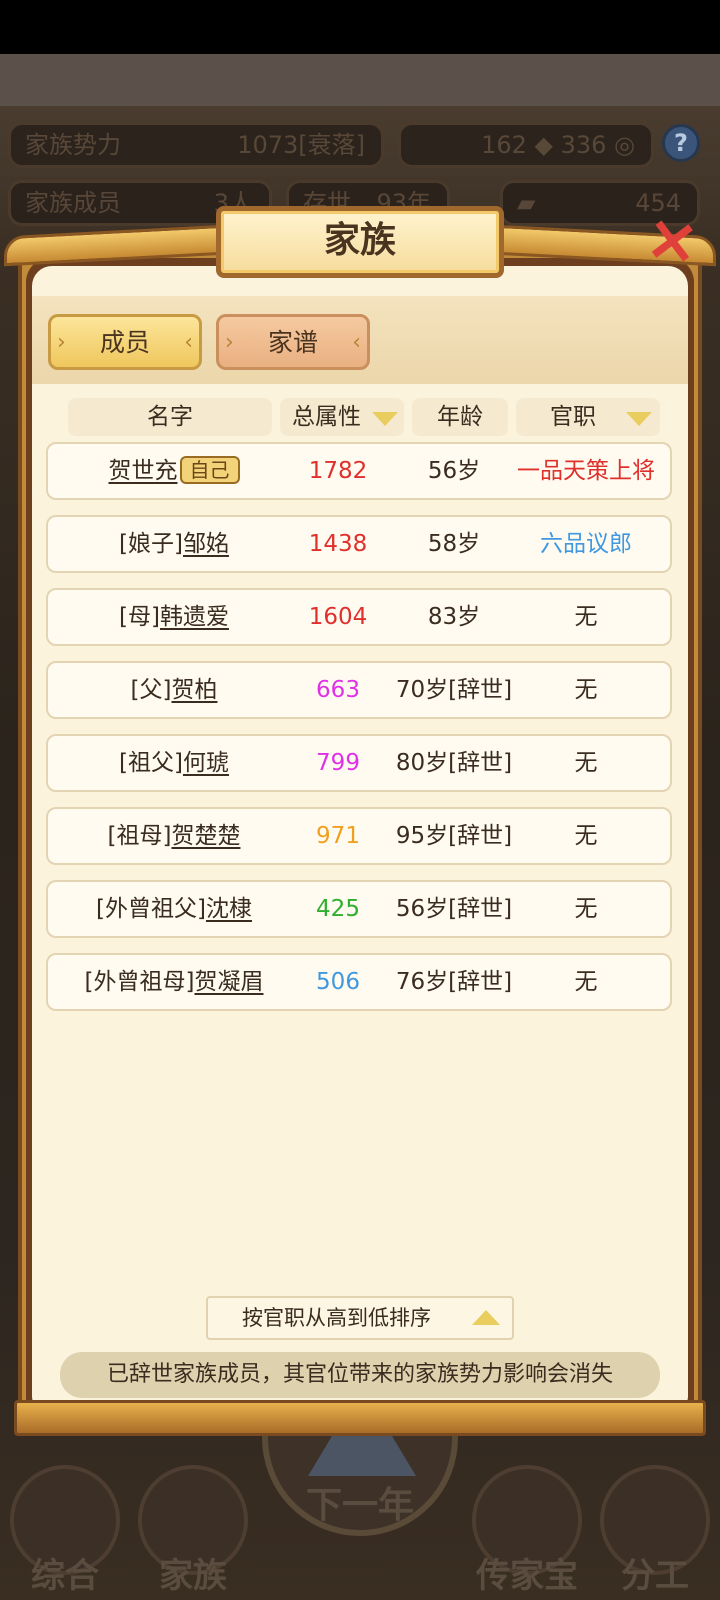  What do you see at coordinates (206, 544) in the screenshot?
I see `member-name-link: 邹姳` at bounding box center [206, 544].